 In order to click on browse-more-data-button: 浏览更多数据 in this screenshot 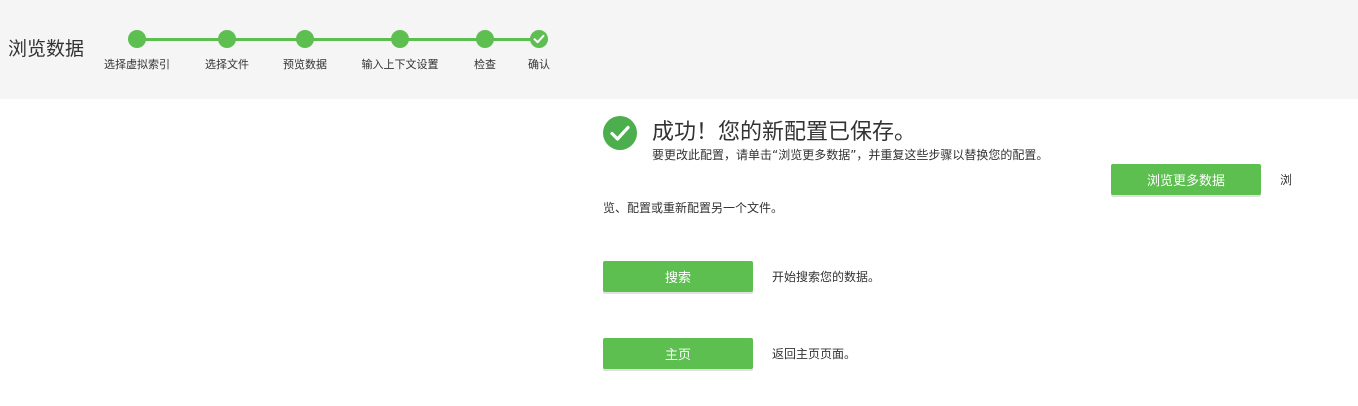, I will do `click(1186, 179)`.